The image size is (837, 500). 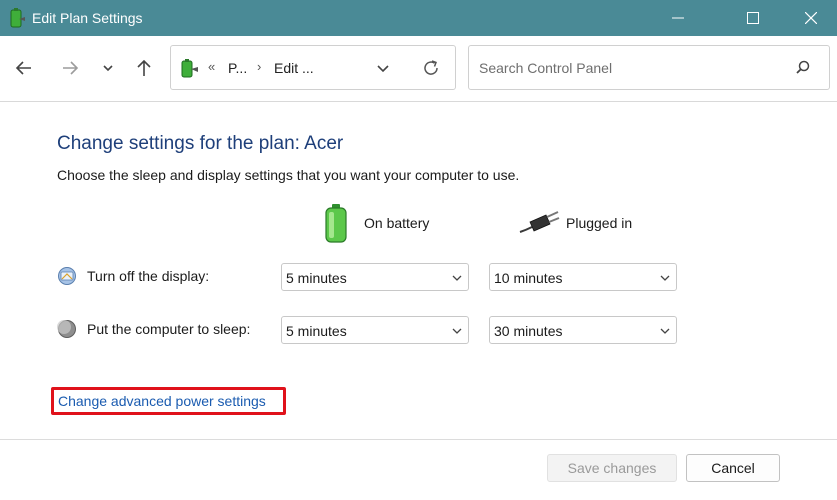 I want to click on breadcrumb-overflow-chevron: «, so click(x=211, y=66).